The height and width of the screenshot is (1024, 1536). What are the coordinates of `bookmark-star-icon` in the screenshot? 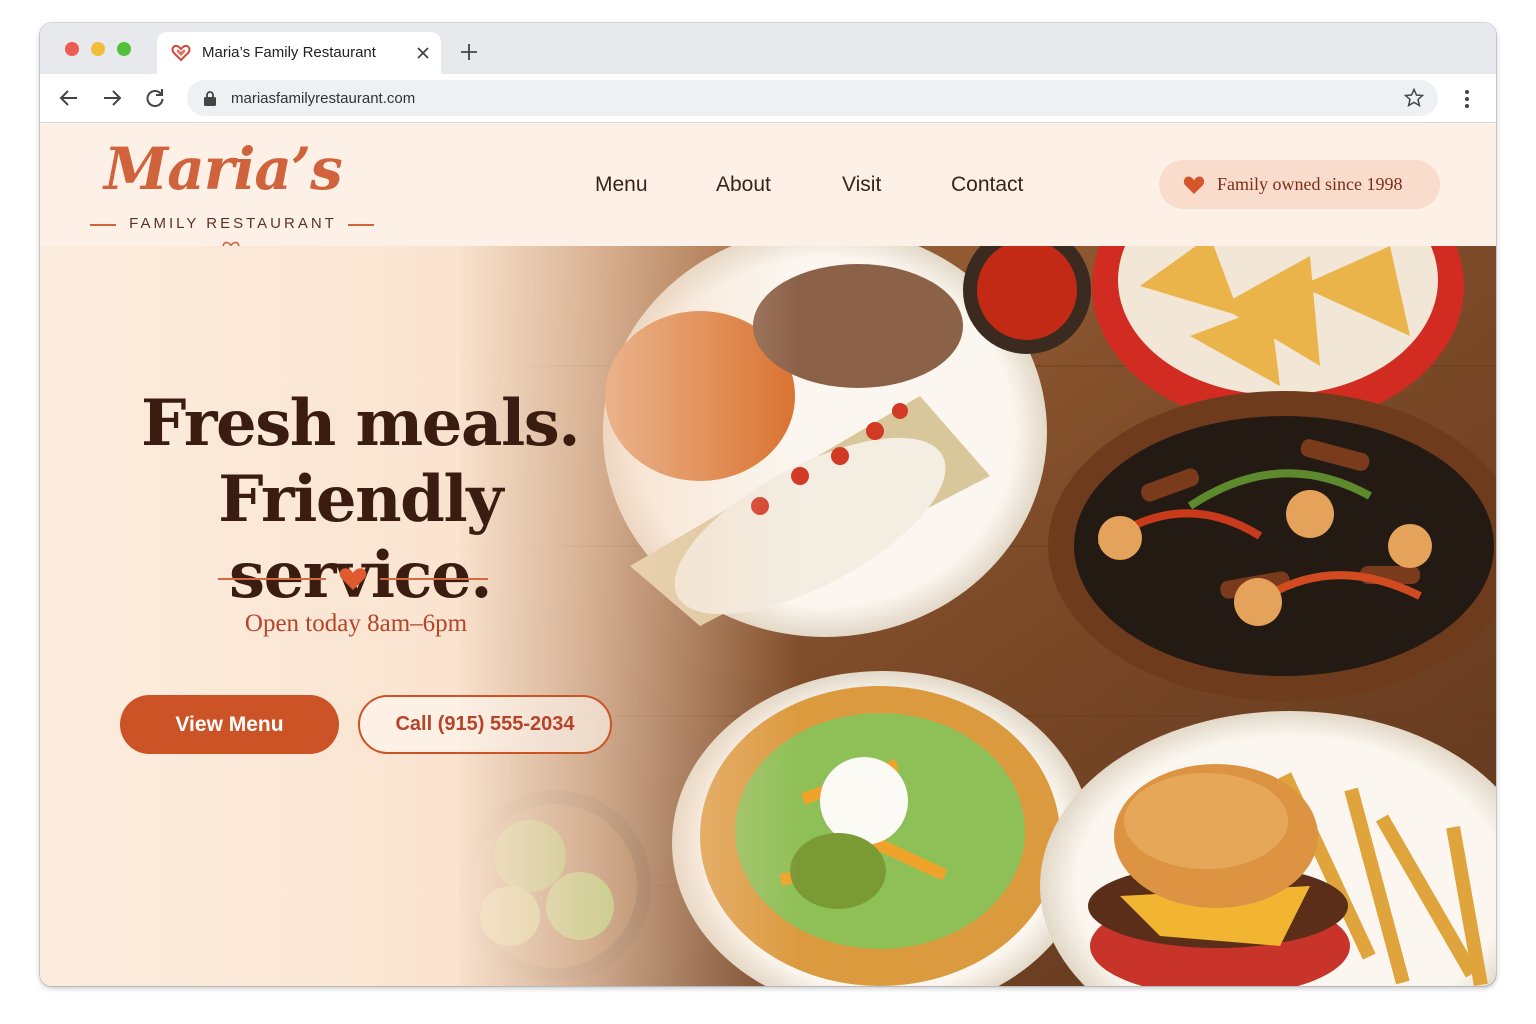 It's located at (1414, 98).